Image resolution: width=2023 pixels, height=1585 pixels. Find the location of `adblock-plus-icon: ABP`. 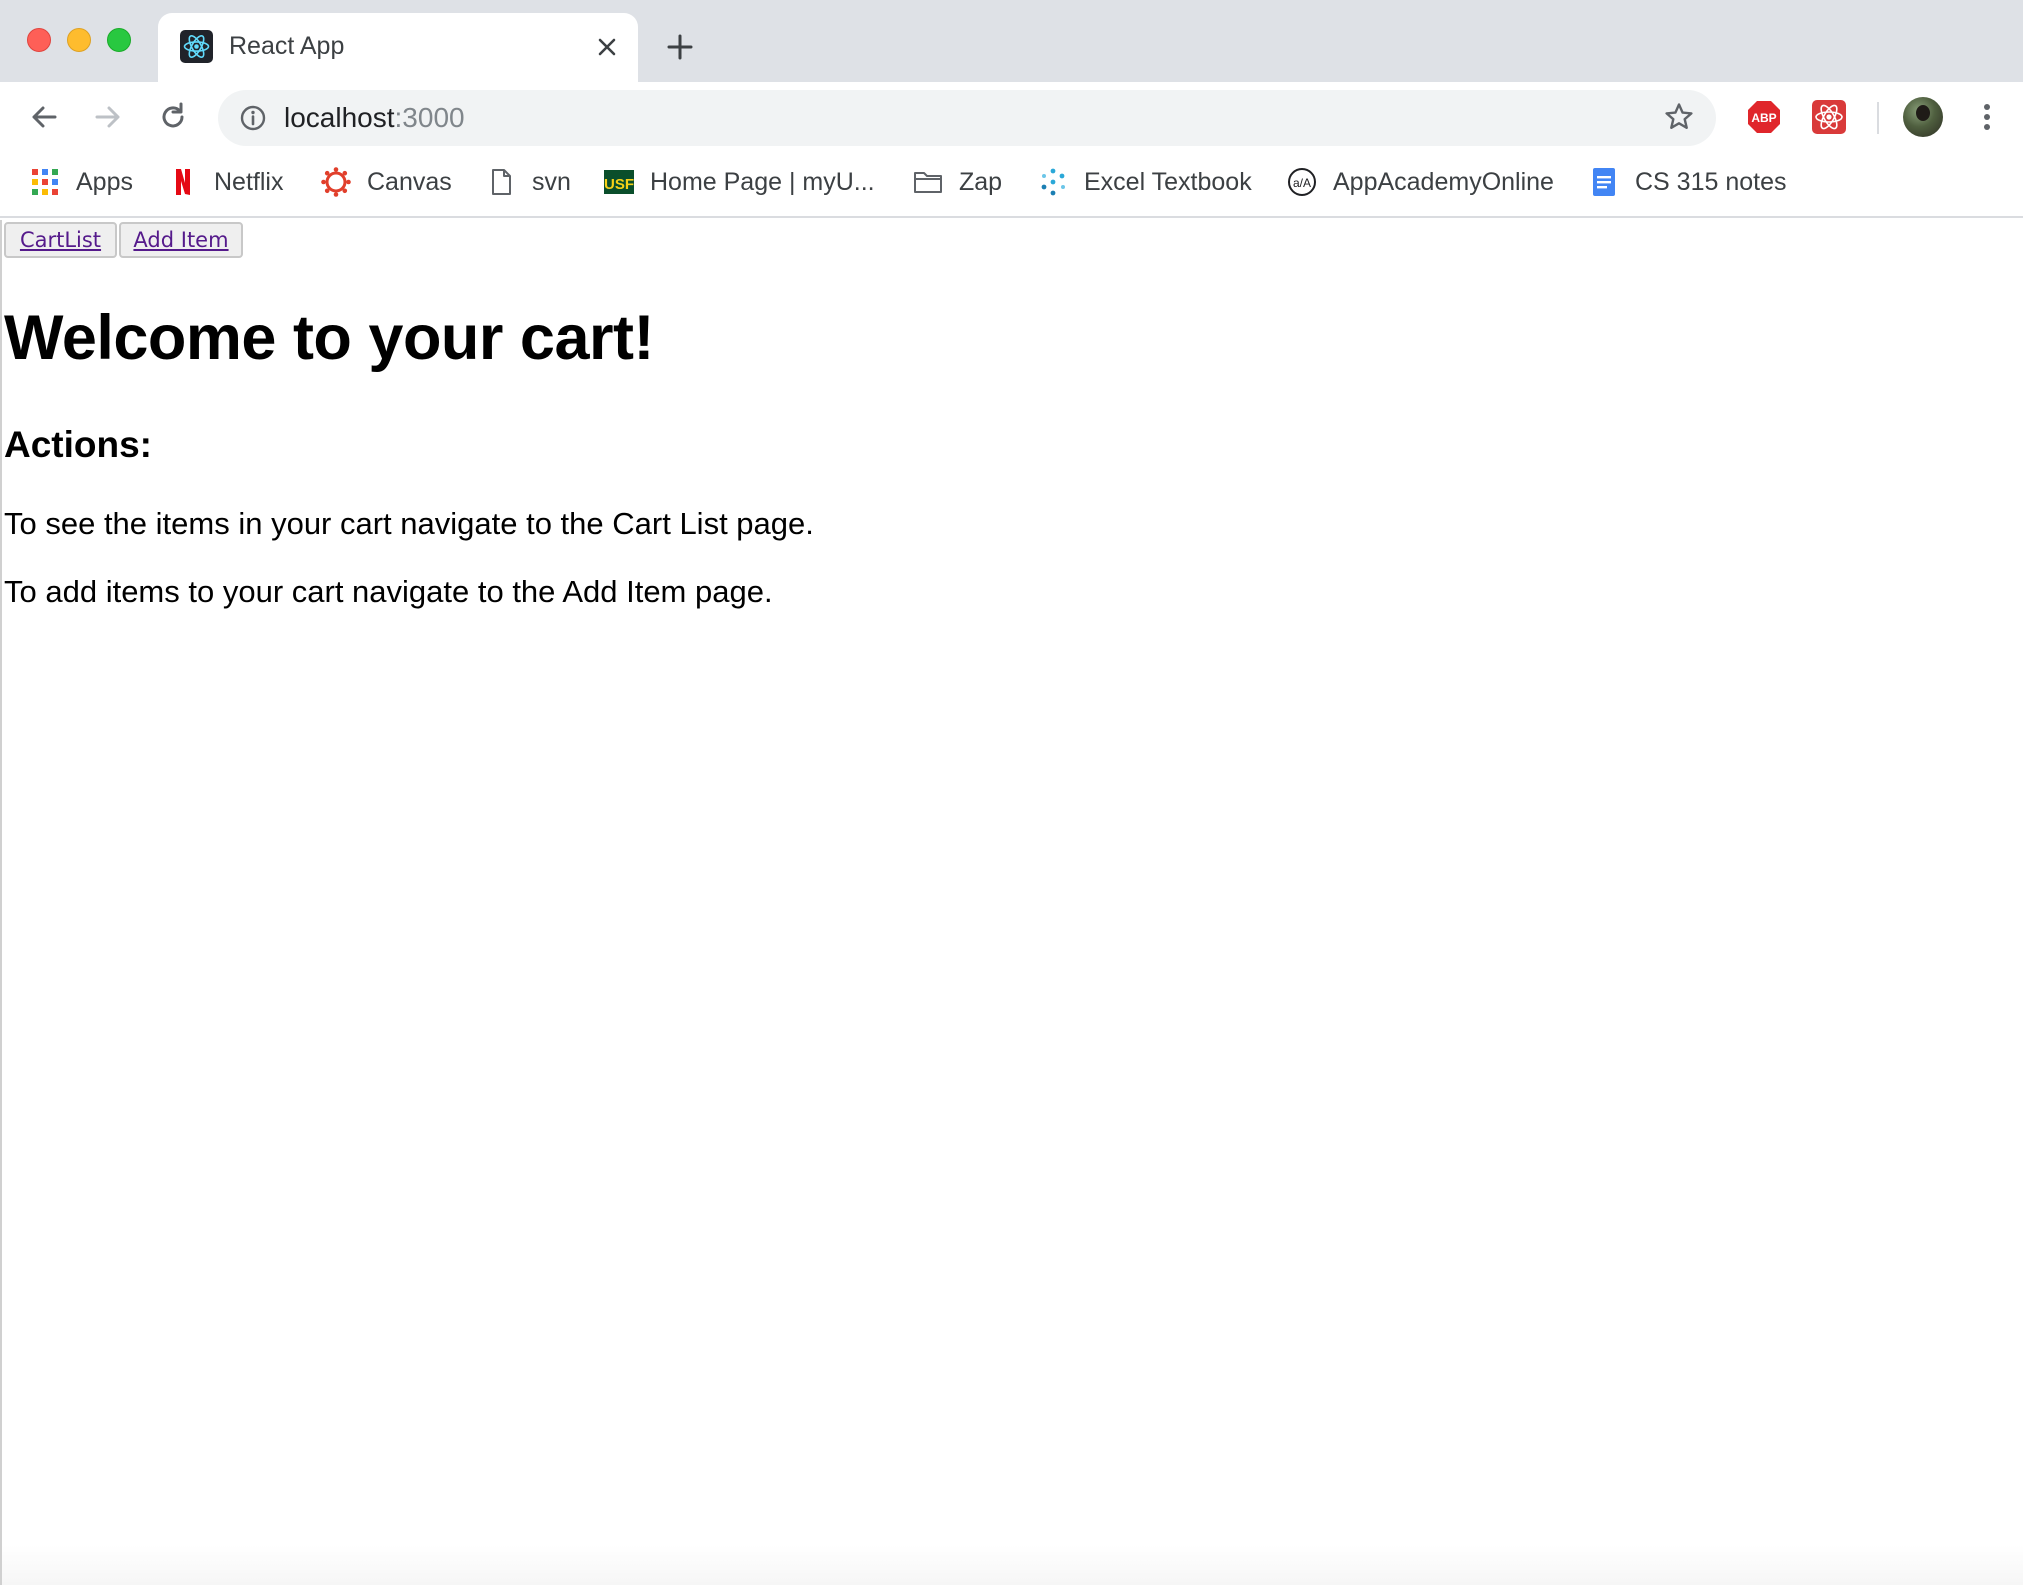

adblock-plus-icon: ABP is located at coordinates (1764, 117).